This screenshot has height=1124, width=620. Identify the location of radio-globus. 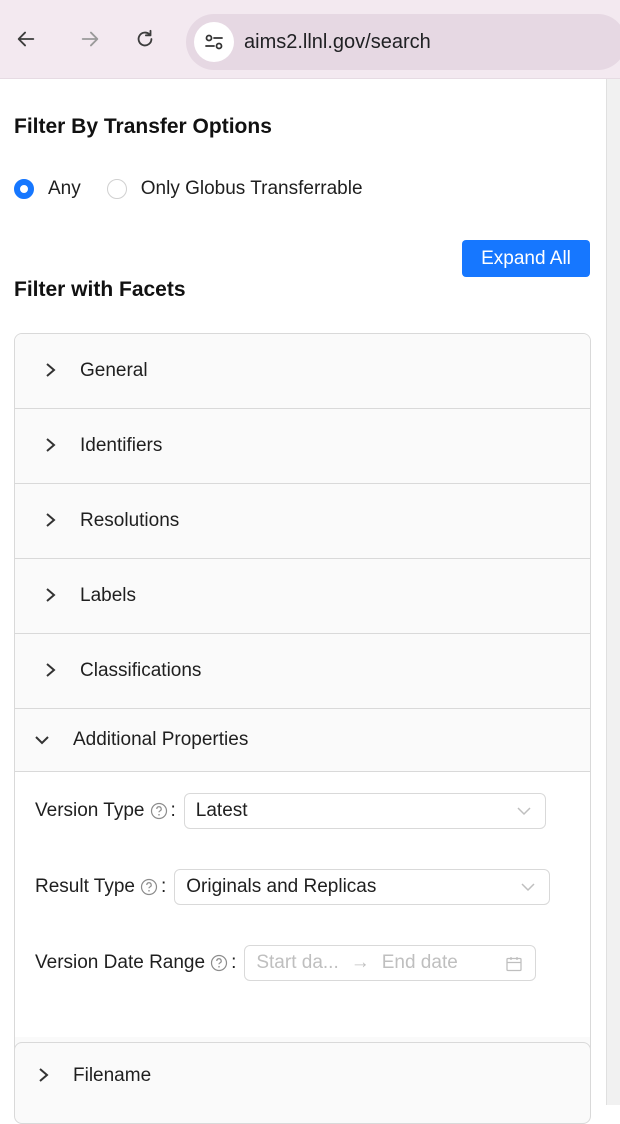
(116, 189).